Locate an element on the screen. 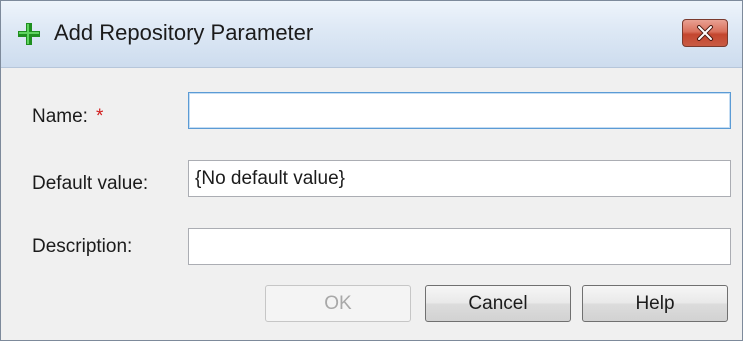 This screenshot has height=341, width=743. default-value-input is located at coordinates (459, 178).